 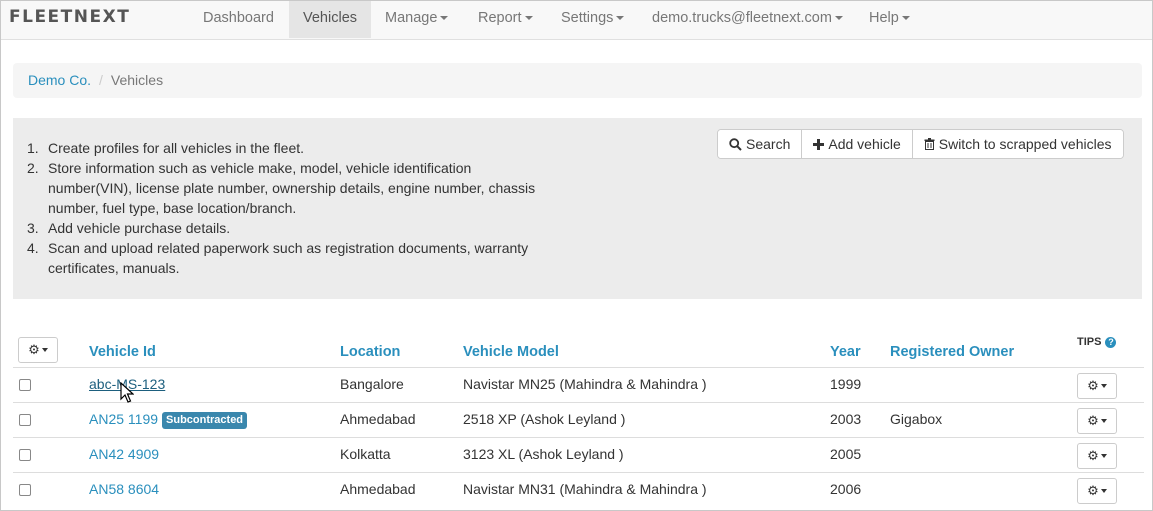 I want to click on vehicle-year: 1999, so click(x=846, y=384).